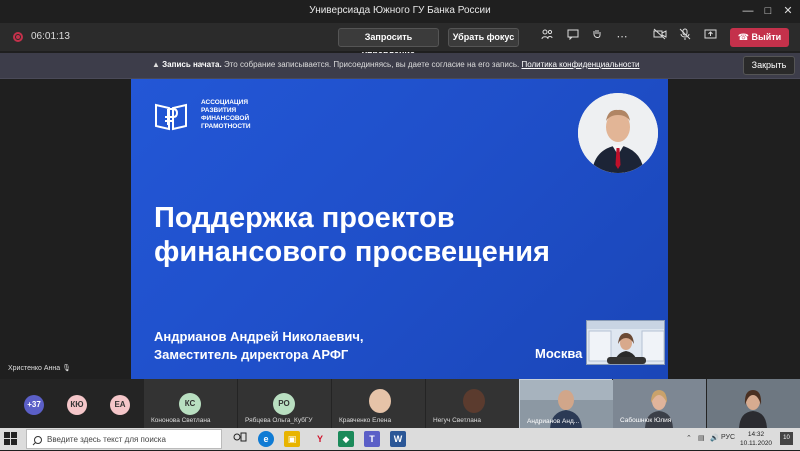 The height and width of the screenshot is (451, 800). I want to click on window-title: Универсиада Южного ГУ Банка России, so click(400, 10).